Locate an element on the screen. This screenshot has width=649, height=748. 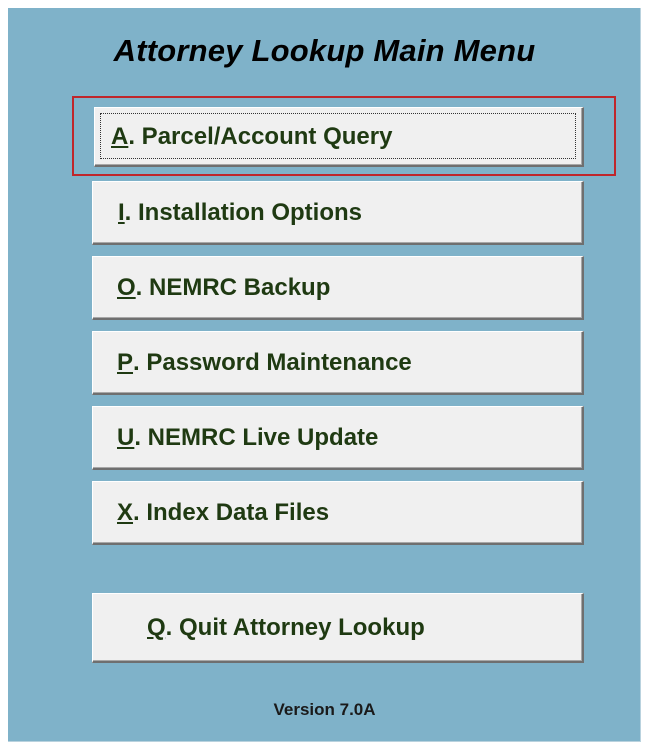
quit-attorney-lookup-button: Q . Quit Attorney Lookup is located at coordinates (338, 628).